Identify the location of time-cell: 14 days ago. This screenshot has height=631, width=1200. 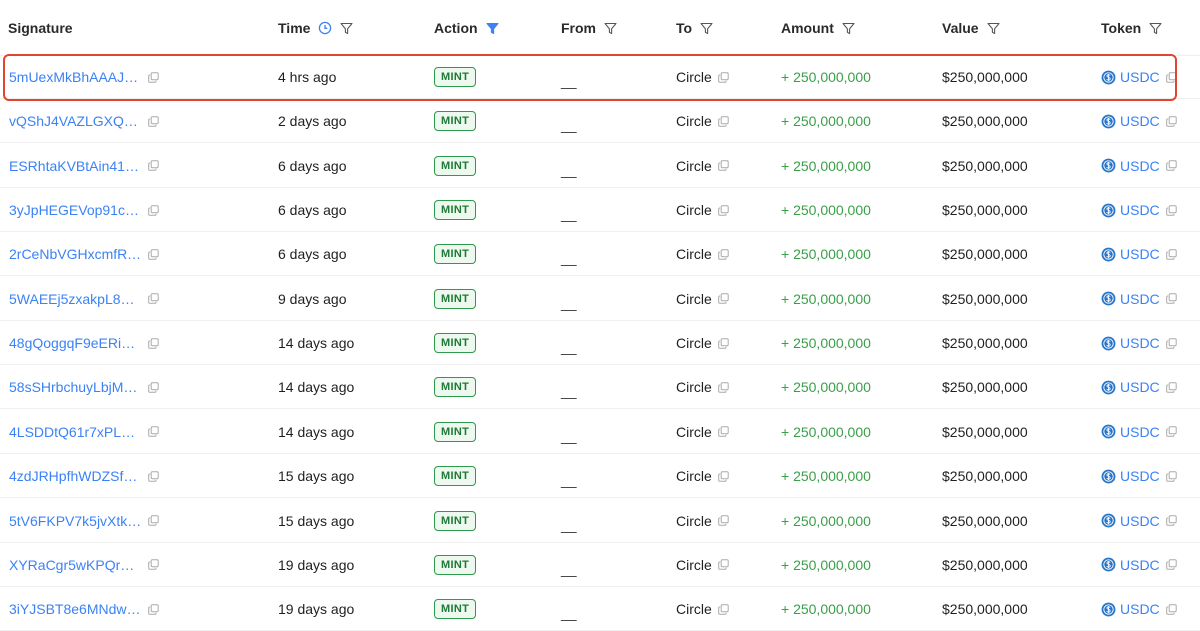
(316, 432).